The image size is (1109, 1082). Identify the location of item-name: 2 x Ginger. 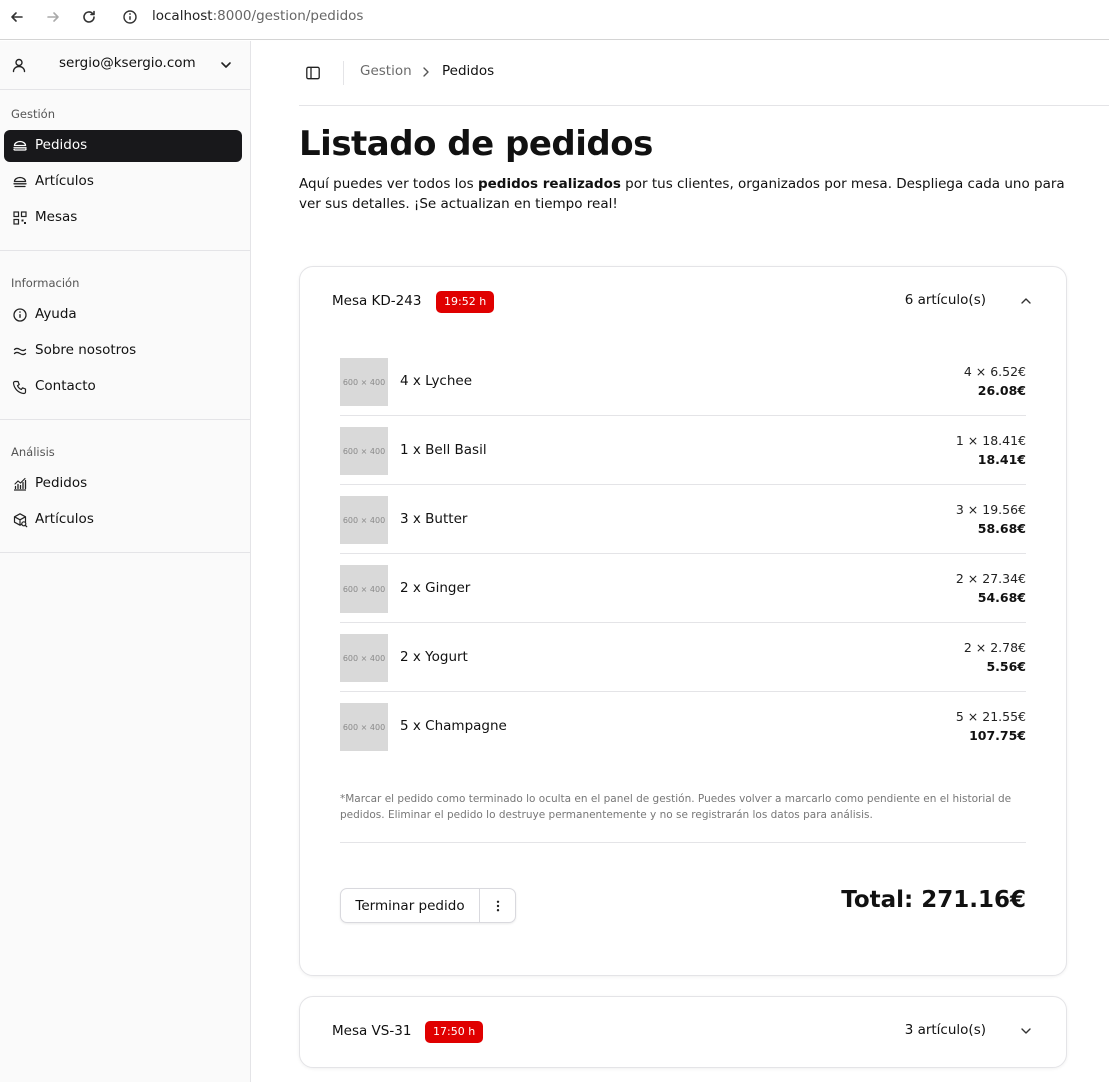
(435, 588).